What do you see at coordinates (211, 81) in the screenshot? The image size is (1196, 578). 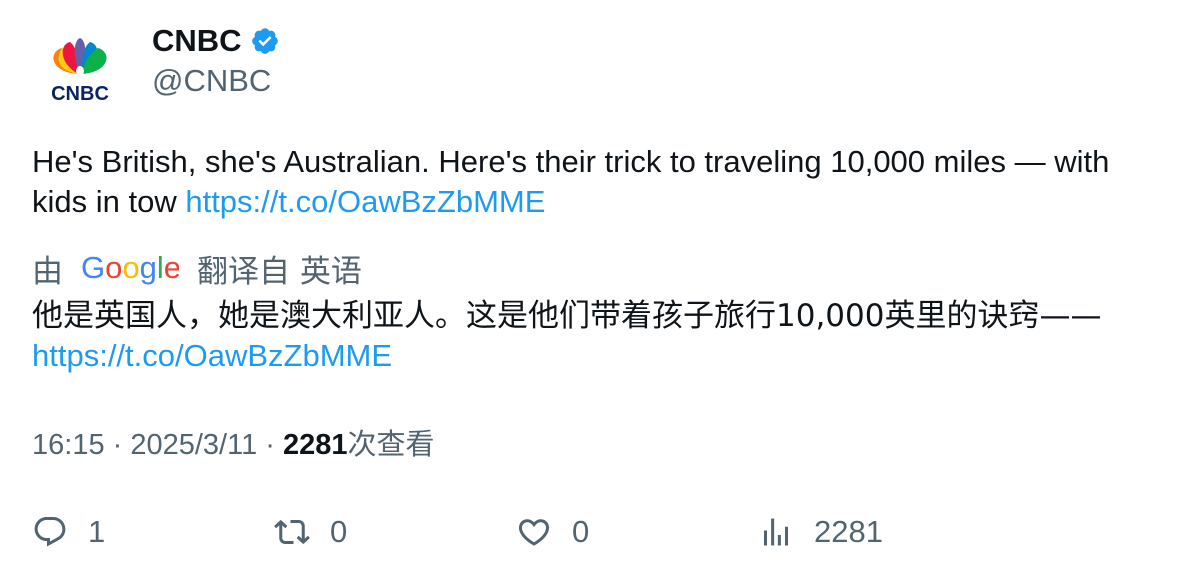 I see `handle: @CNBC` at bounding box center [211, 81].